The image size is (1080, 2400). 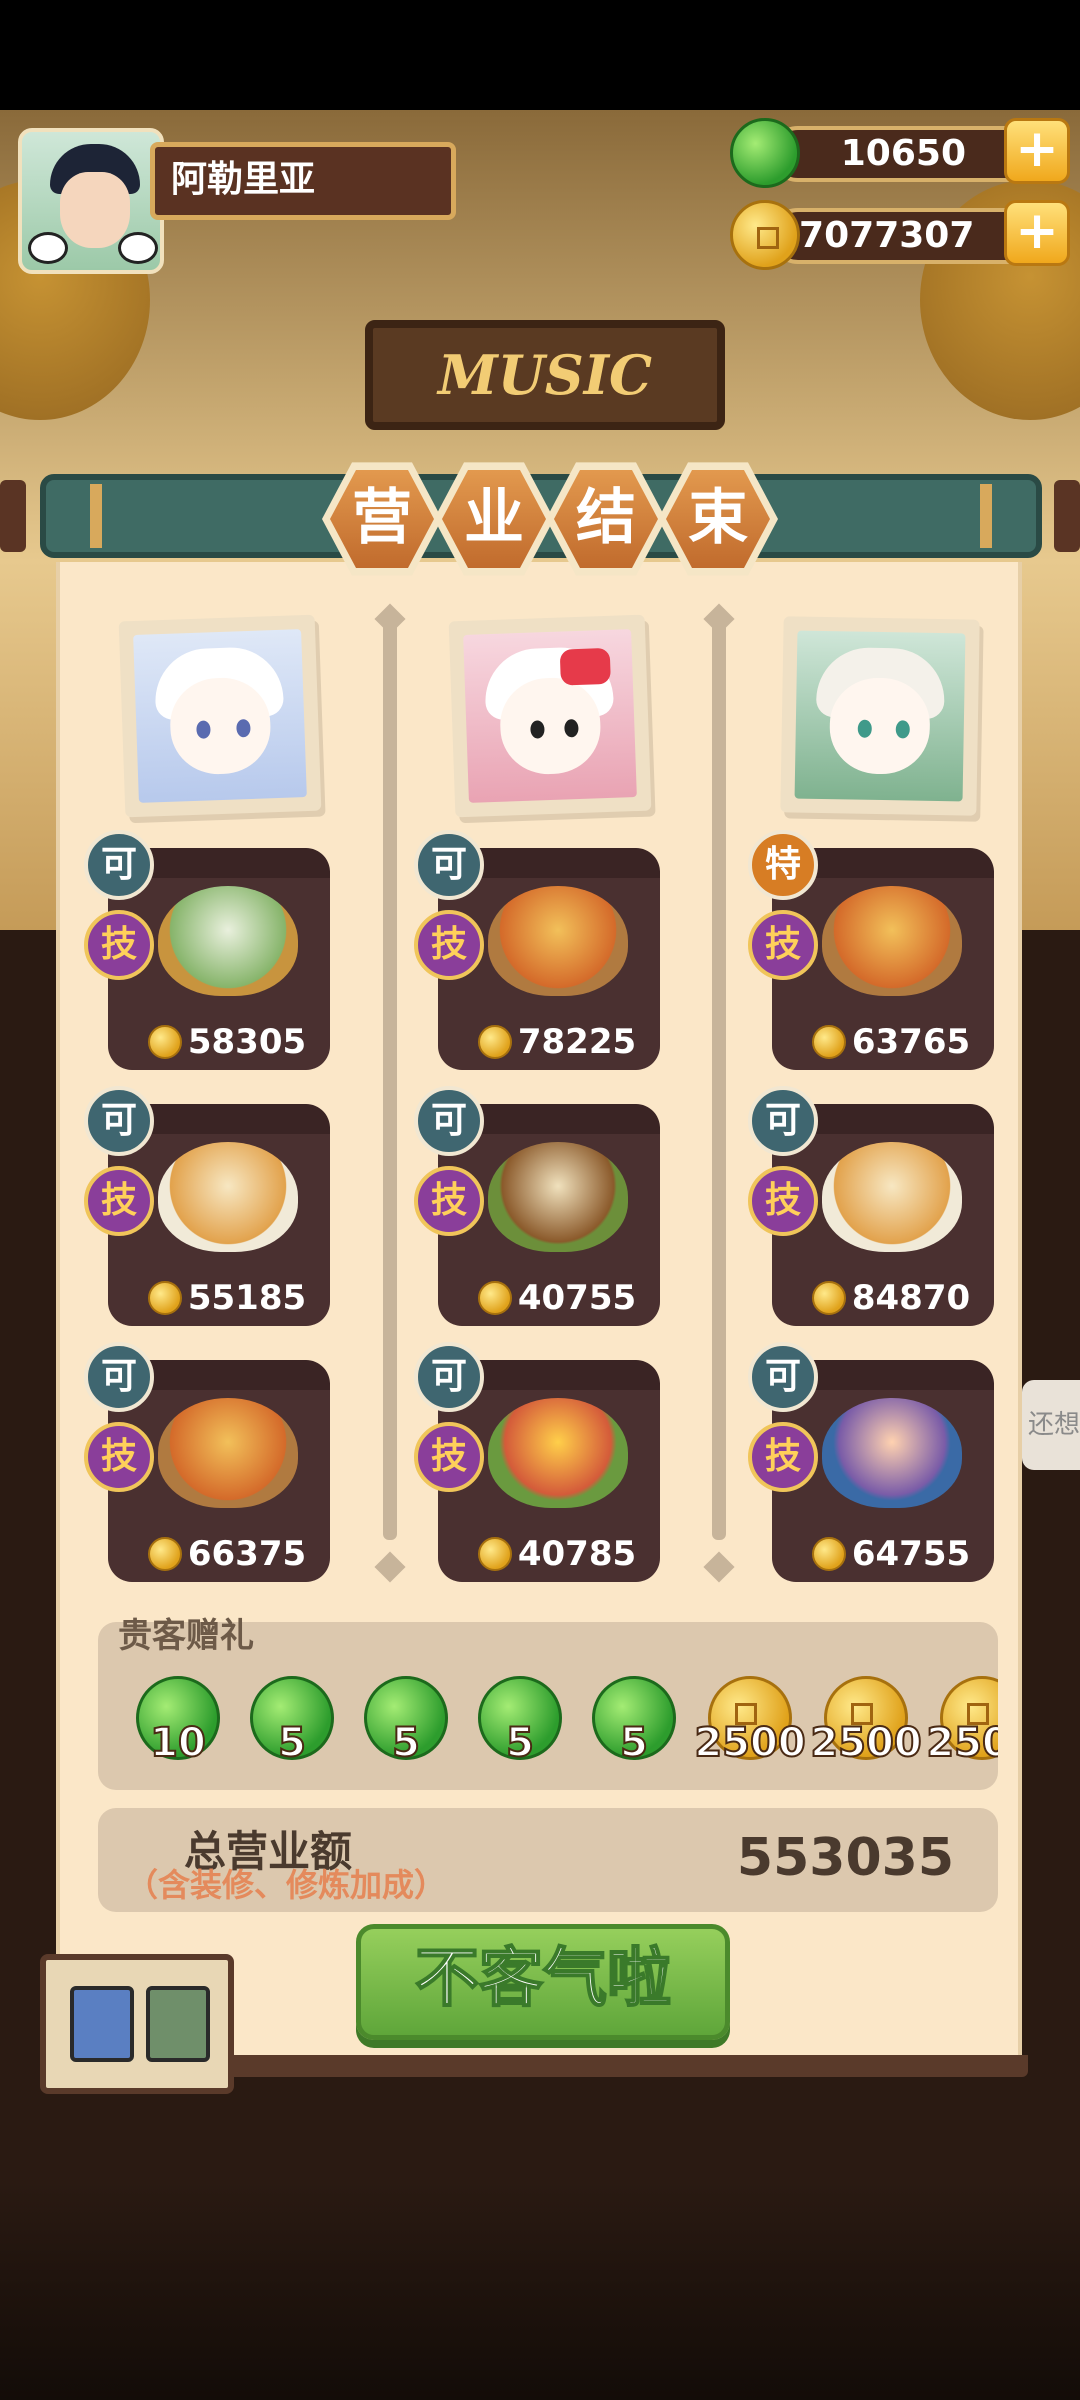 What do you see at coordinates (845, 1858) in the screenshot?
I see `total-revenue-value: 553035` at bounding box center [845, 1858].